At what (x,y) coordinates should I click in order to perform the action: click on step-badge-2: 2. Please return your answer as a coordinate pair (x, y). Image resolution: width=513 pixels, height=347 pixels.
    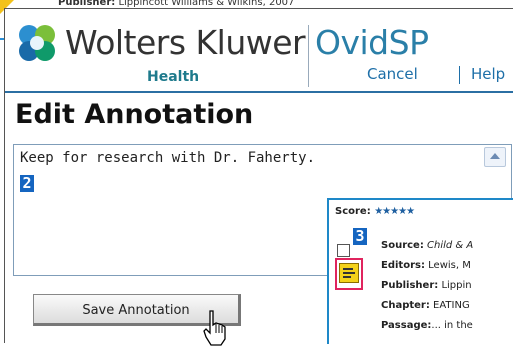
    Looking at the image, I should click on (27, 183).